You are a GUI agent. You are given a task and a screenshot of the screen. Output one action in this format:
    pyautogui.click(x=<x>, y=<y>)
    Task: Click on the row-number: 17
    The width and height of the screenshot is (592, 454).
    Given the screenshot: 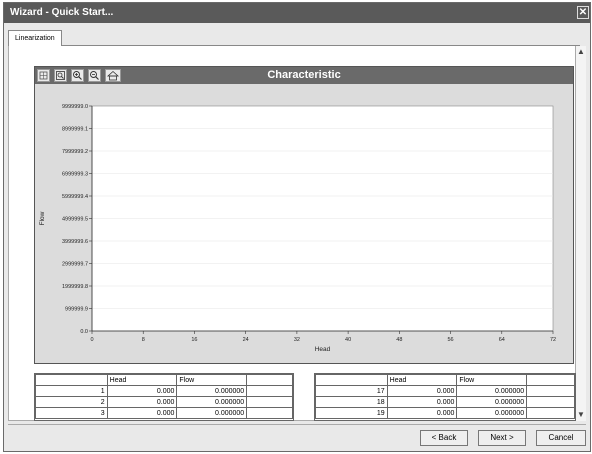 What is the action you would take?
    pyautogui.click(x=351, y=391)
    